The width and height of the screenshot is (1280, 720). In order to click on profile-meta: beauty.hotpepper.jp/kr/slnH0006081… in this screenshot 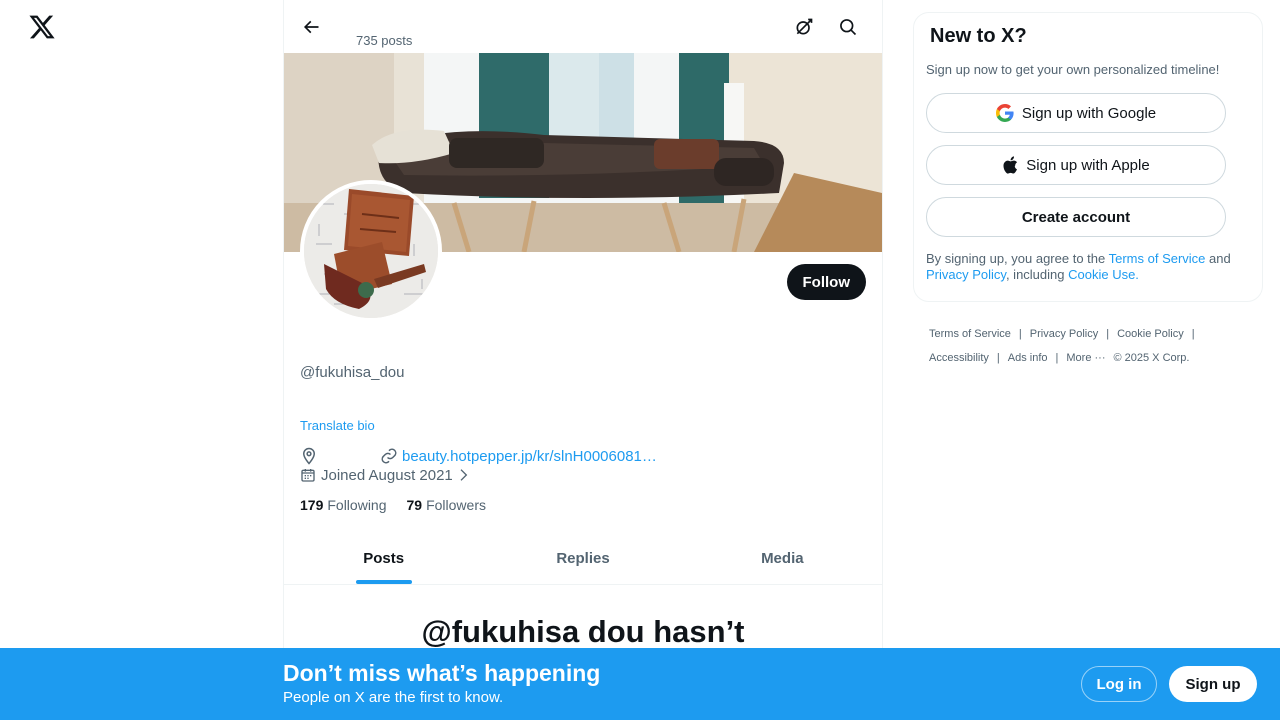, I will do `click(478, 456)`.